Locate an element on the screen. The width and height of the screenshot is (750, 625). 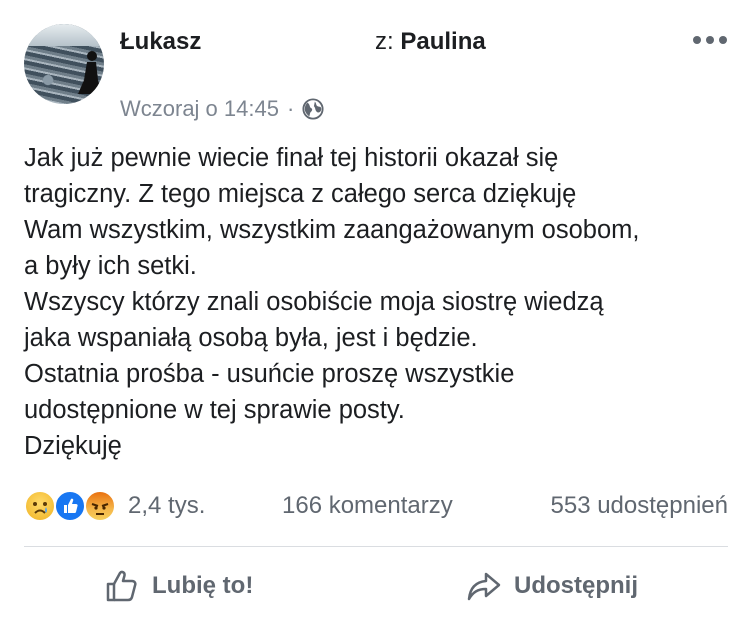
sad-face is located at coordinates (40, 508).